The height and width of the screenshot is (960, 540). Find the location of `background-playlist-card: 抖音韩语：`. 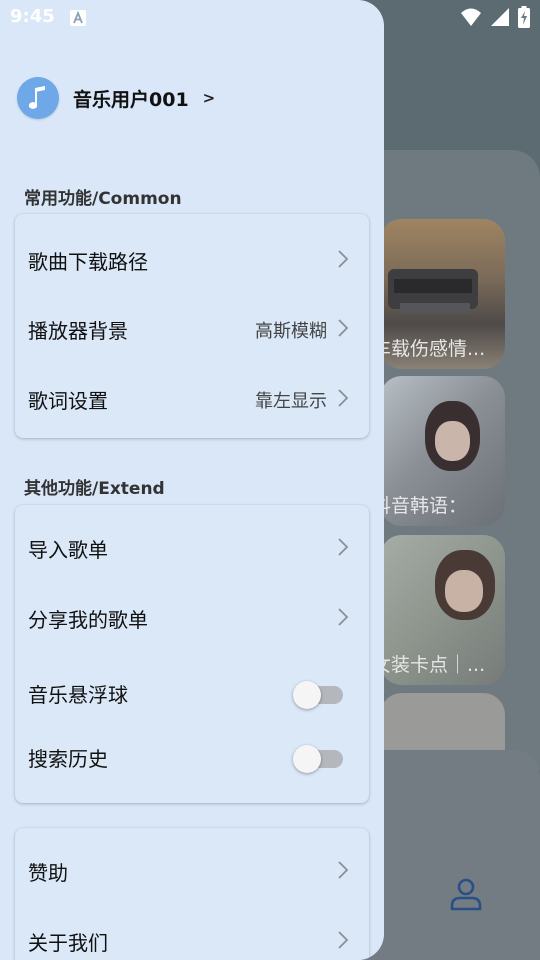

background-playlist-card: 抖音韩语： is located at coordinates (442, 451).